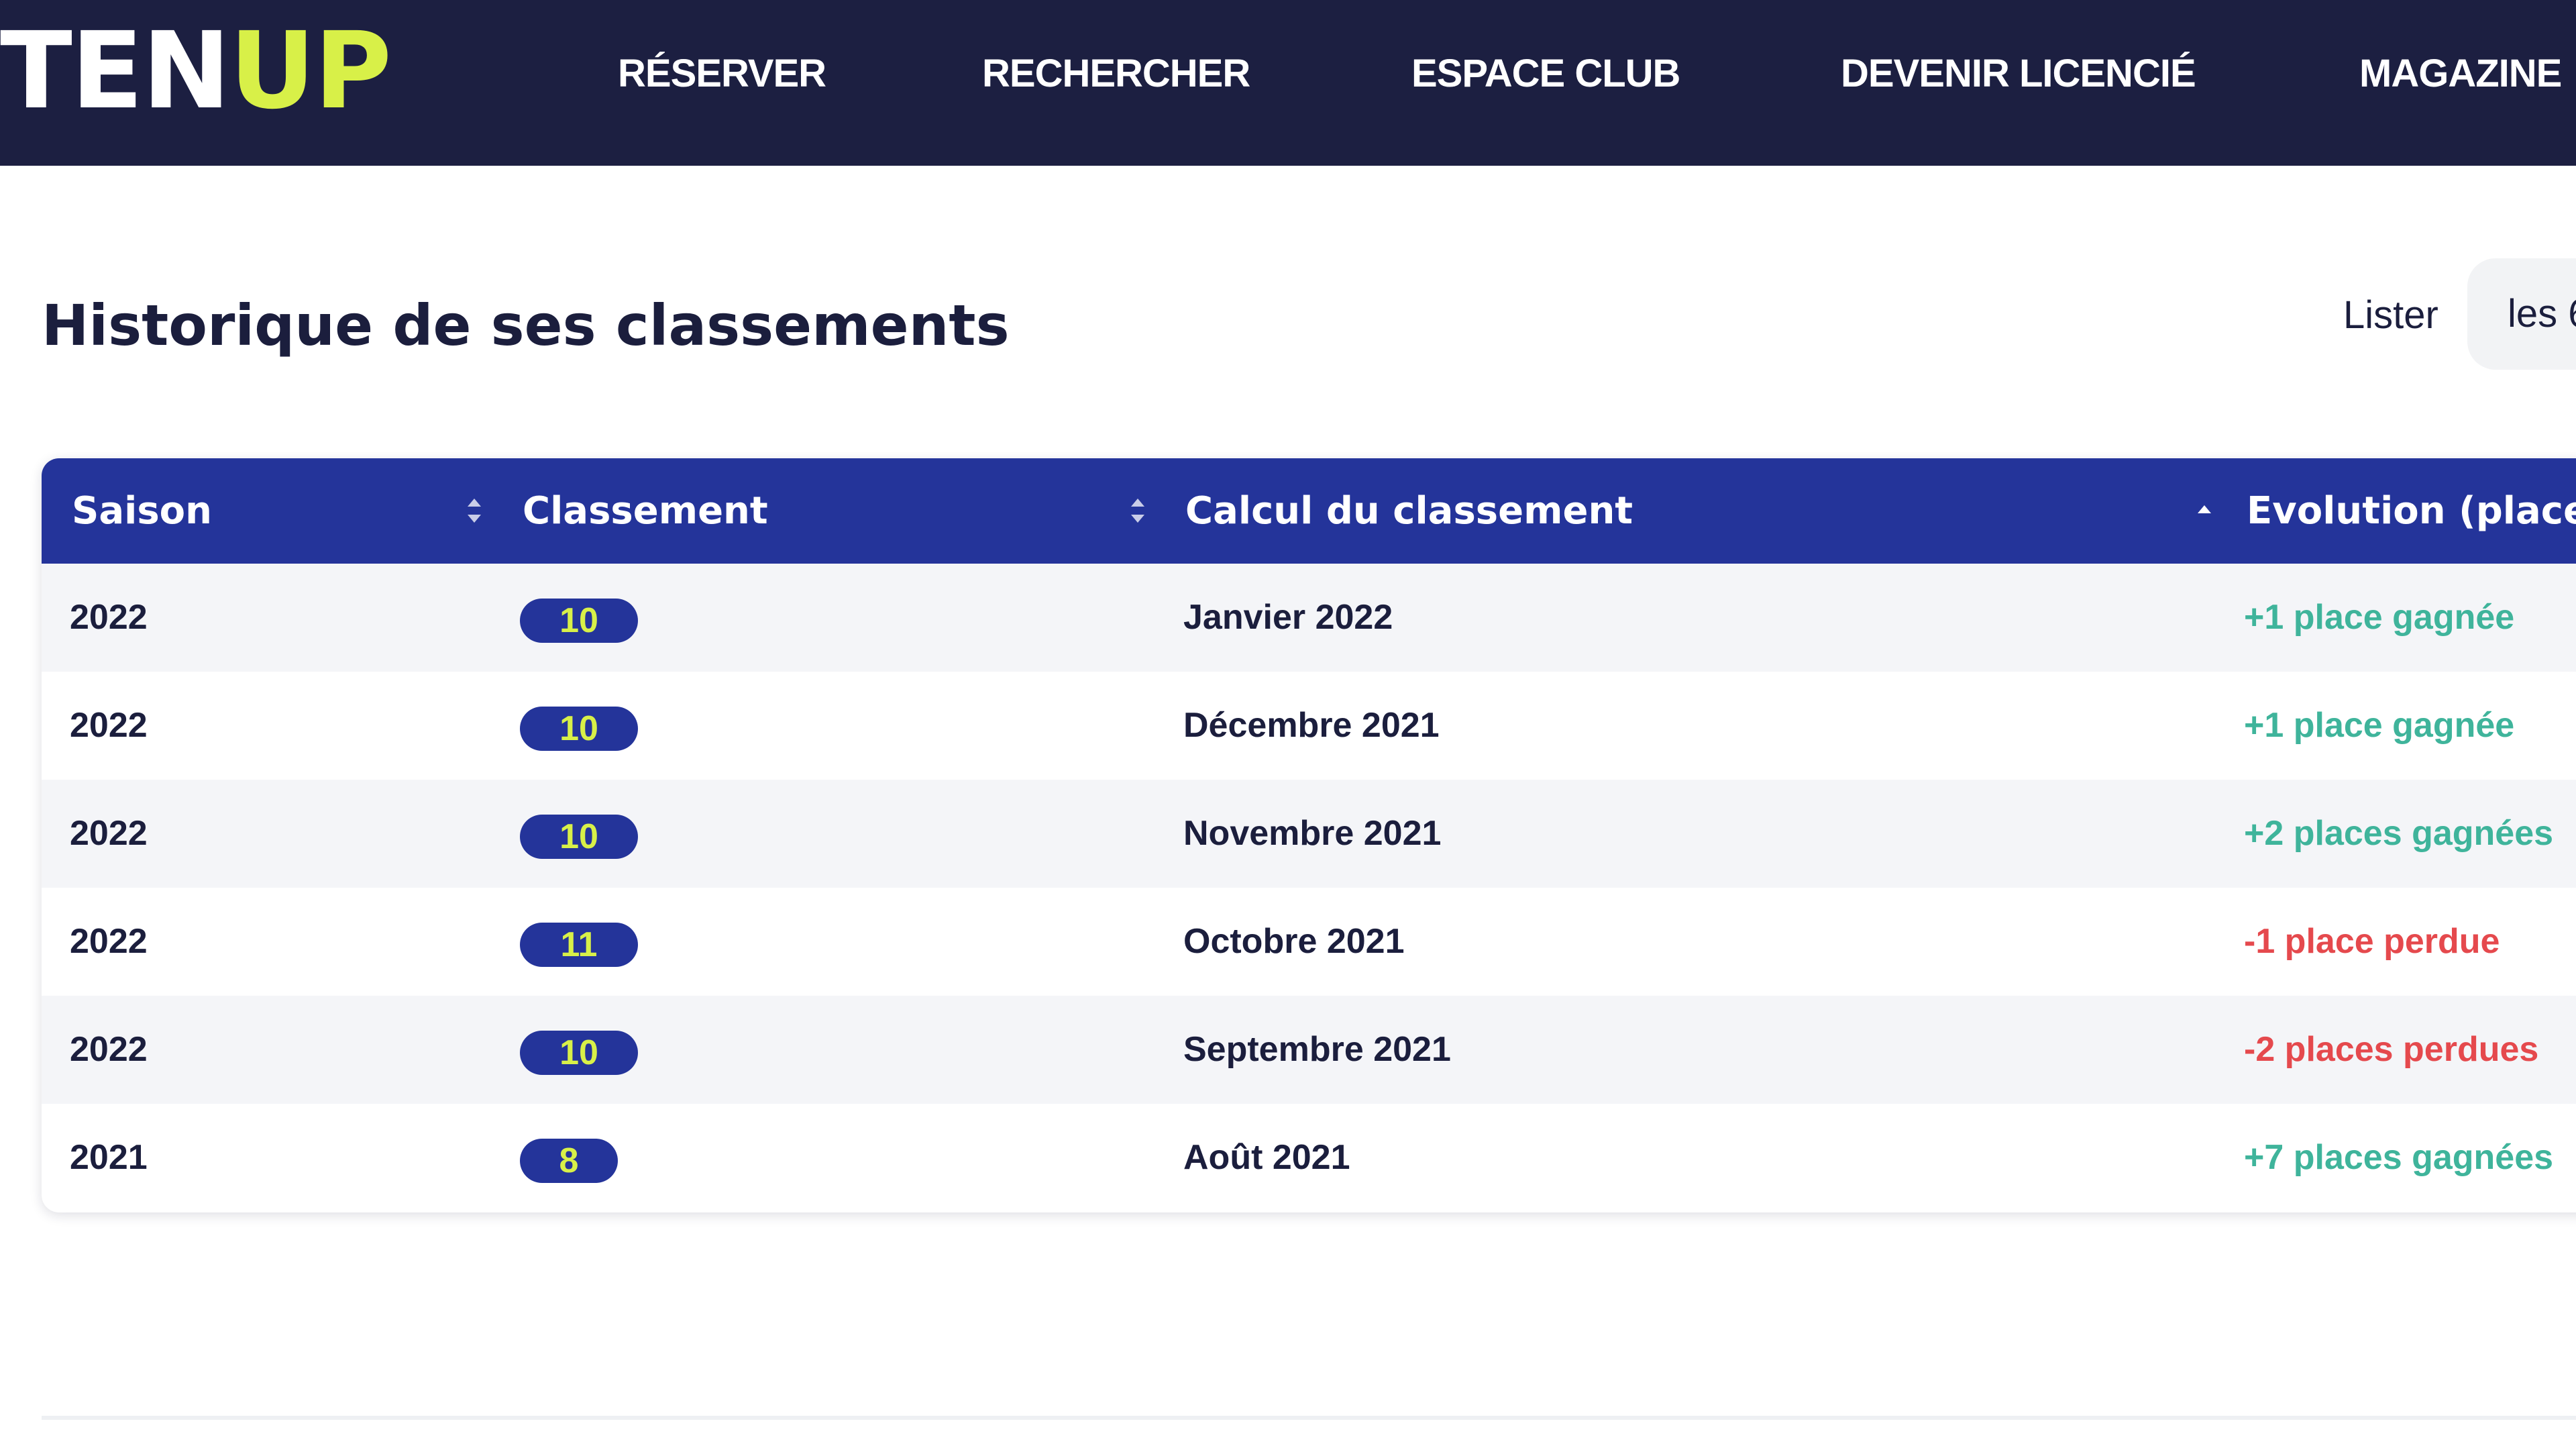 The image size is (2576, 1450). I want to click on section-title: Historique de ses classements, so click(526, 325).